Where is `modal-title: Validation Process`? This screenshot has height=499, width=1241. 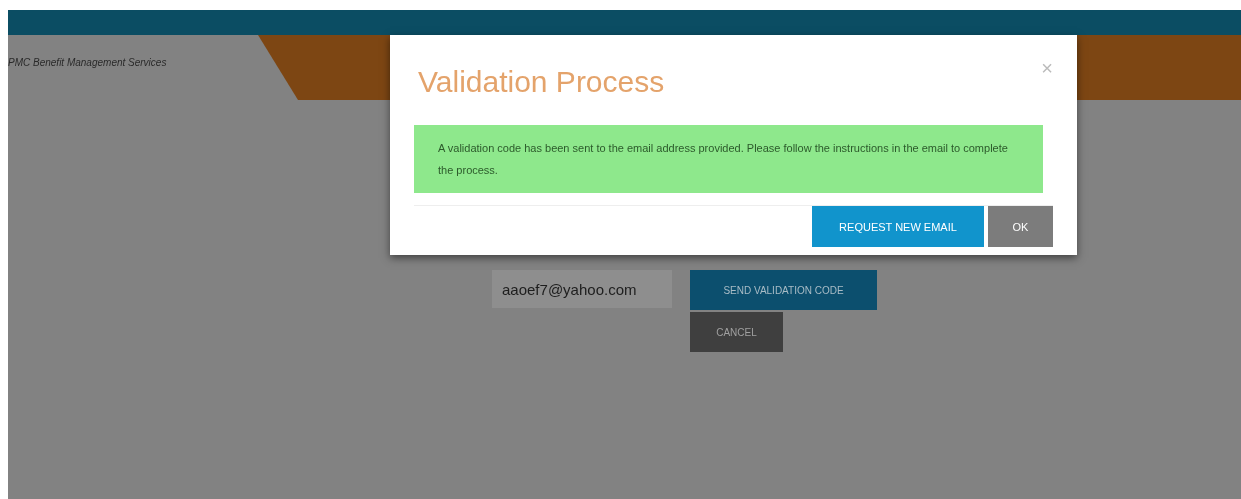
modal-title: Validation Process is located at coordinates (541, 82).